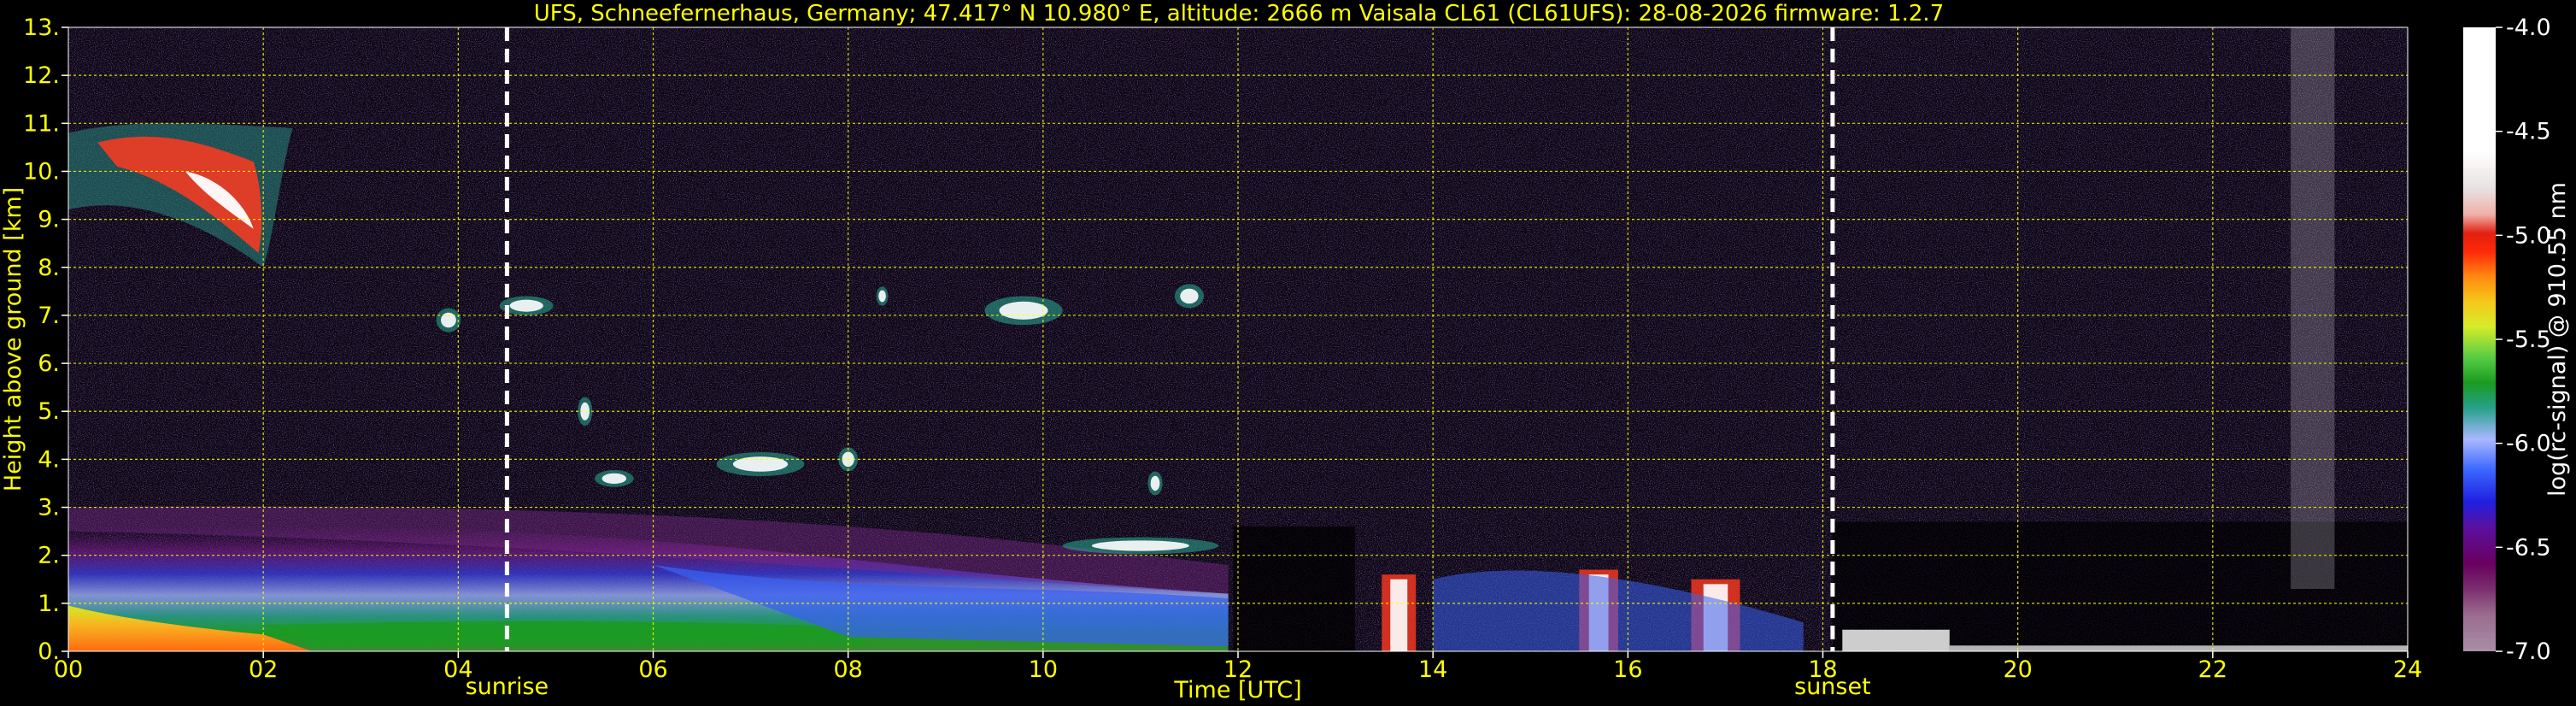 This screenshot has width=2576, height=706. What do you see at coordinates (847, 669) in the screenshot?
I see `x-tick-label: 08` at bounding box center [847, 669].